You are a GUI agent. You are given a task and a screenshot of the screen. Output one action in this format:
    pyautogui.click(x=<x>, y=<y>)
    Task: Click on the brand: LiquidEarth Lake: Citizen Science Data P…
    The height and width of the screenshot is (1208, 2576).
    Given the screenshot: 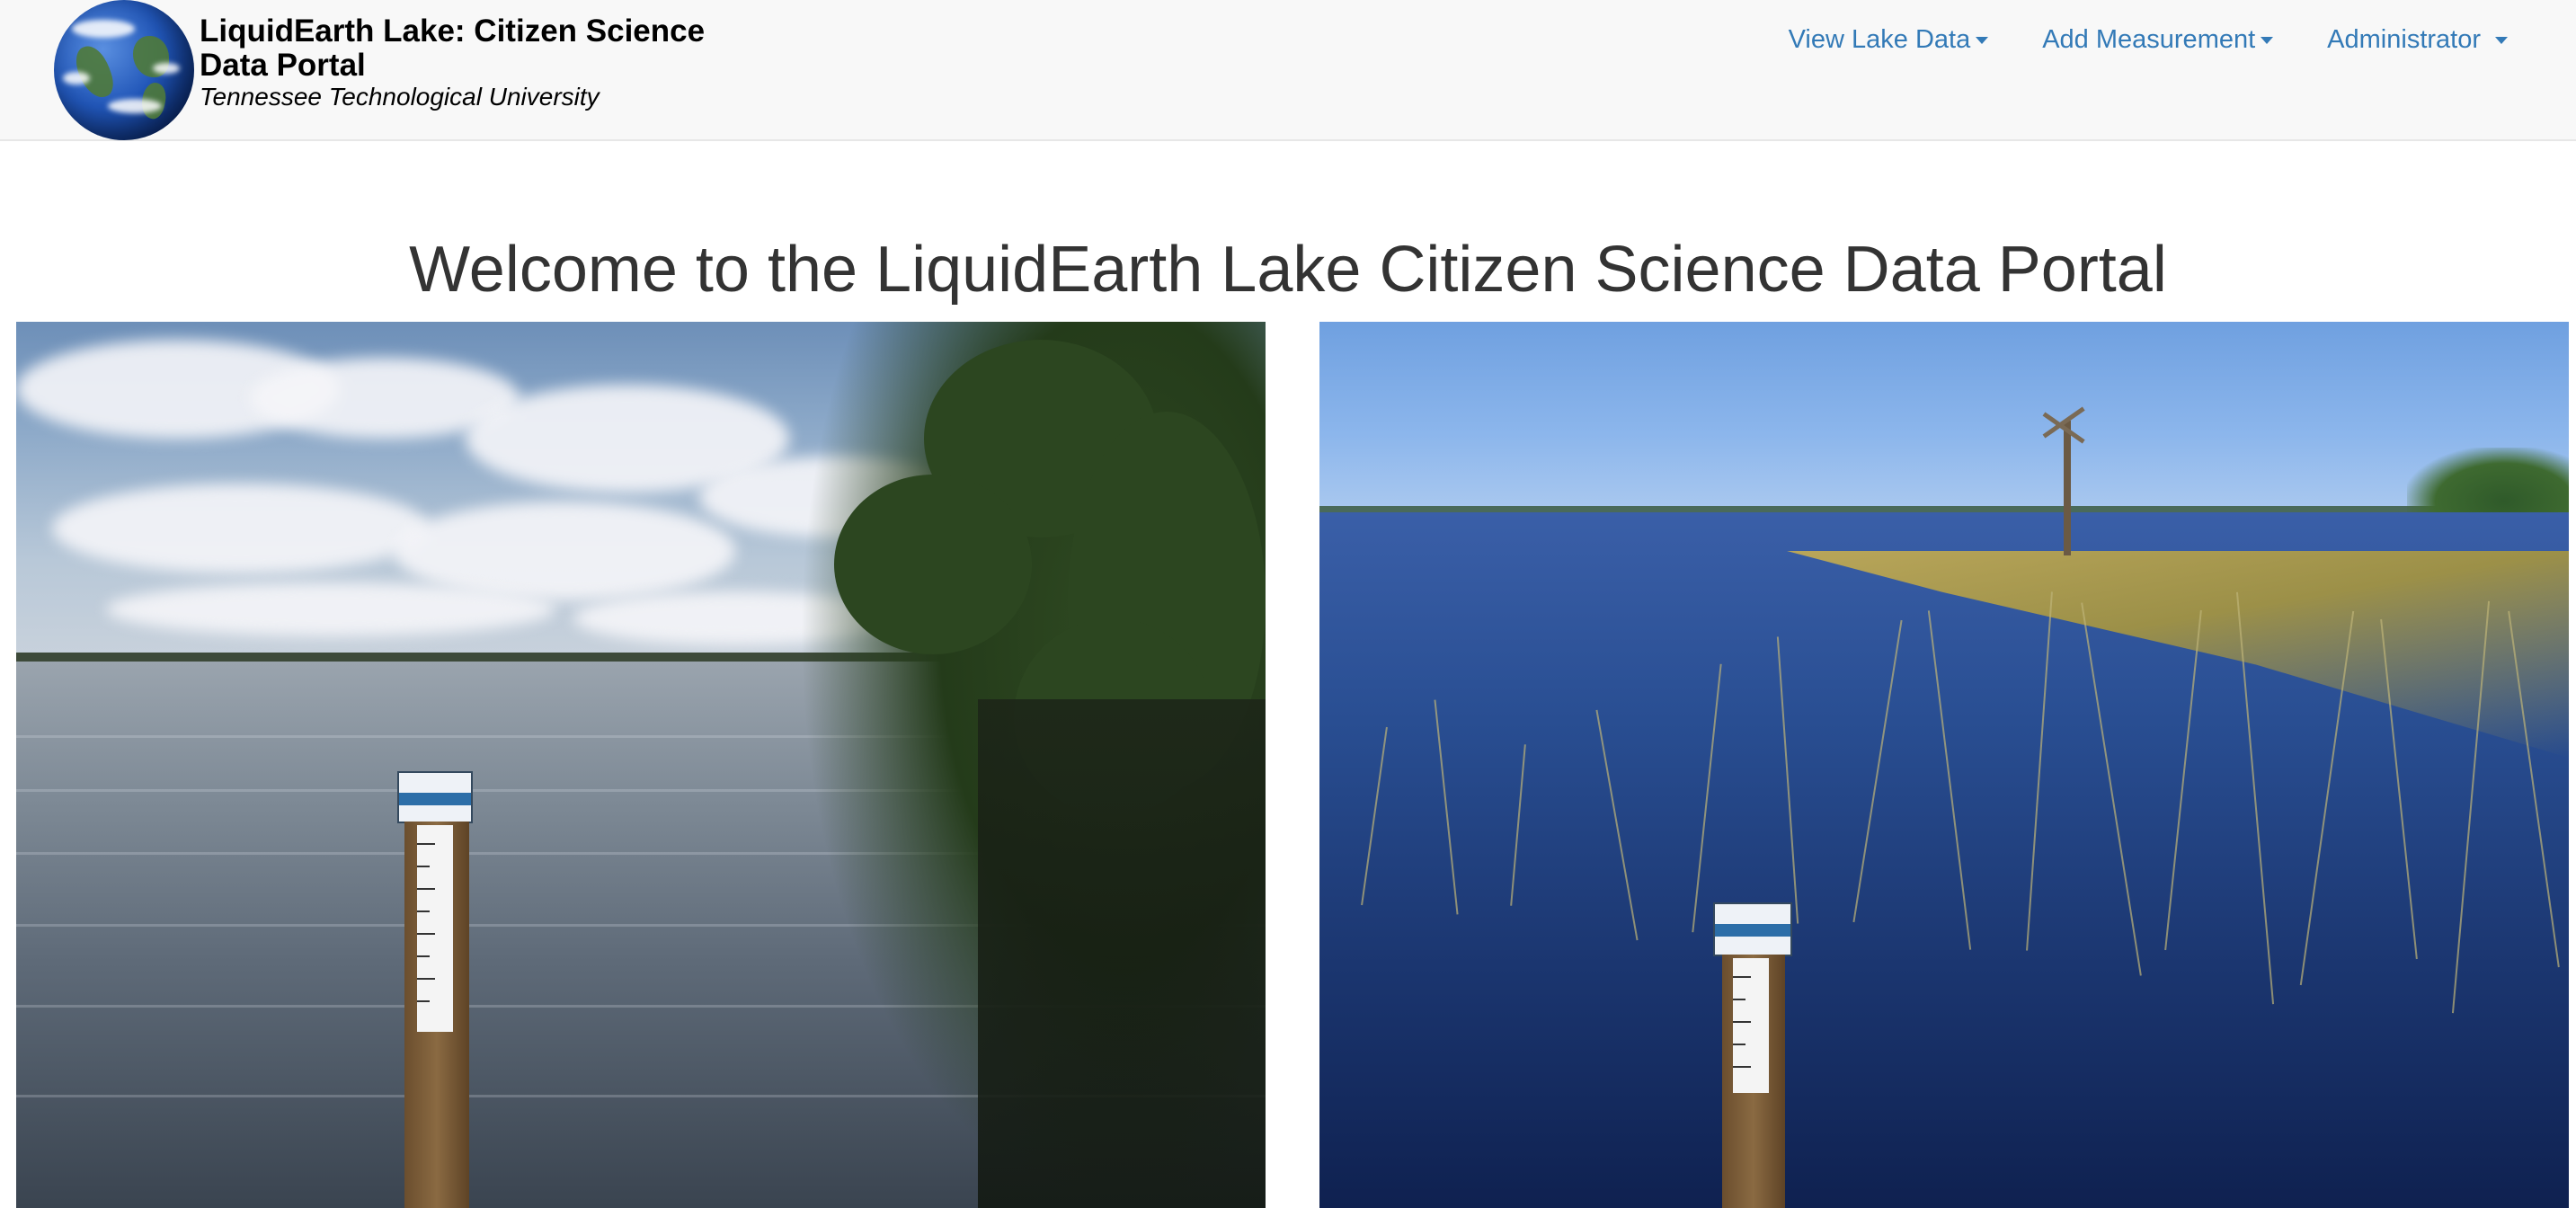 What is the action you would take?
    pyautogui.click(x=396, y=70)
    